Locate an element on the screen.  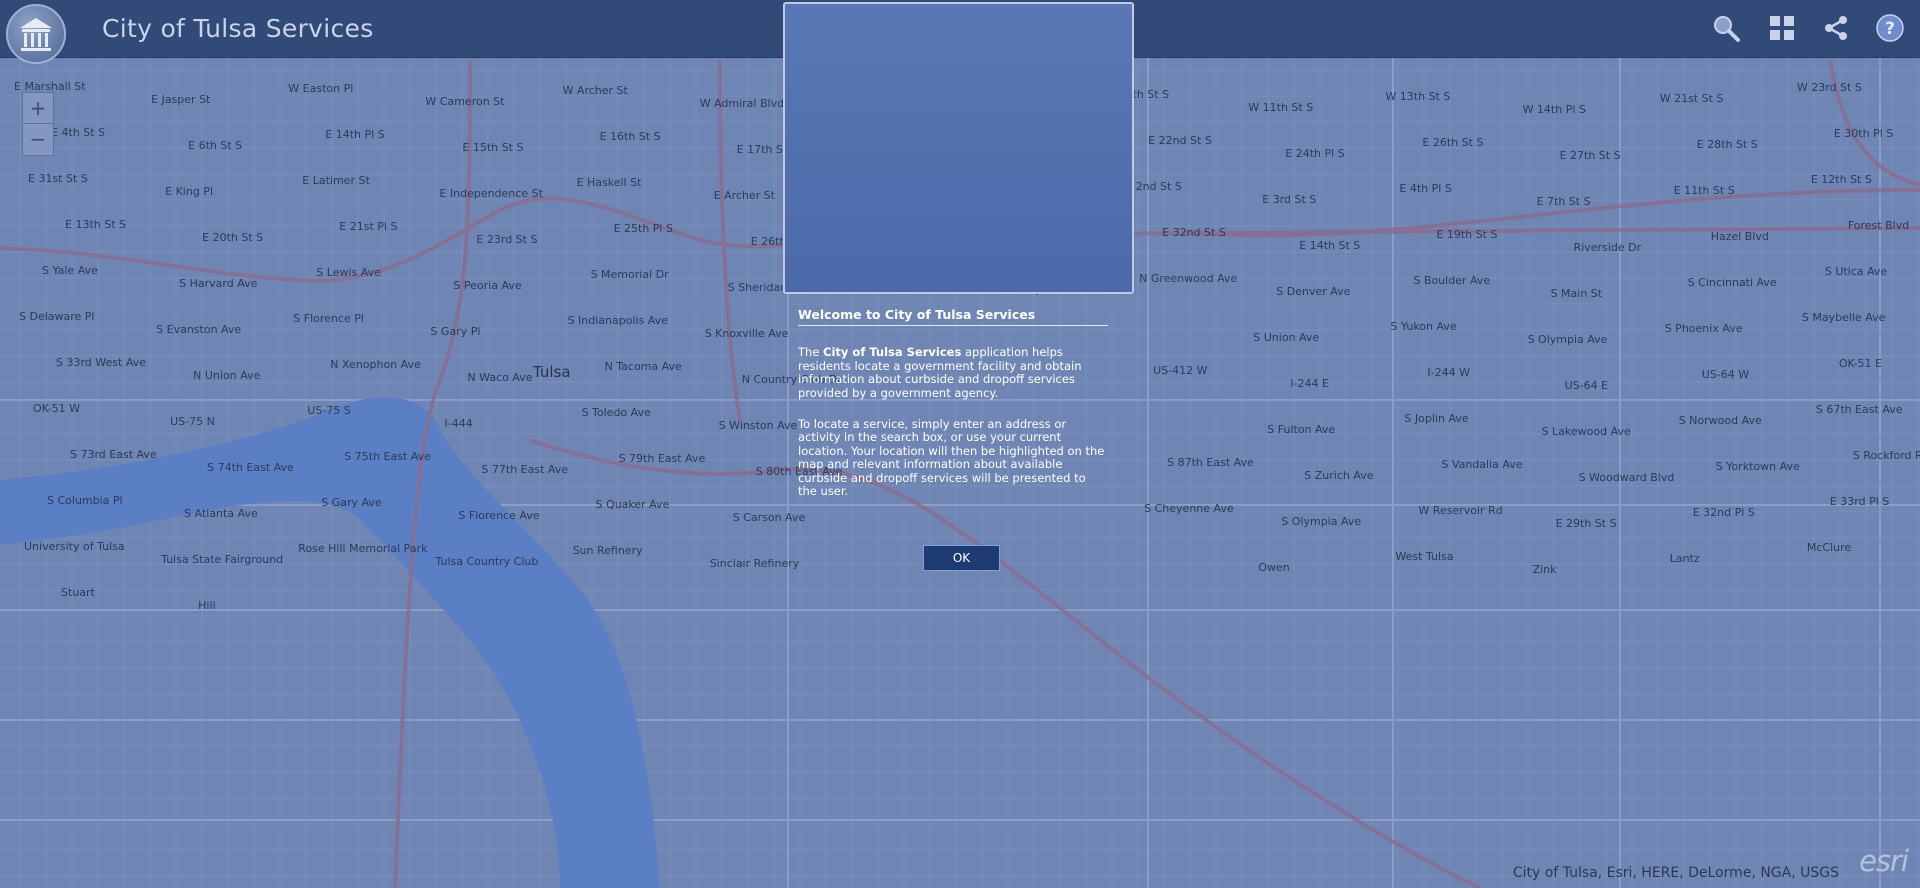
map-label: E King Pl is located at coordinates (189, 191).